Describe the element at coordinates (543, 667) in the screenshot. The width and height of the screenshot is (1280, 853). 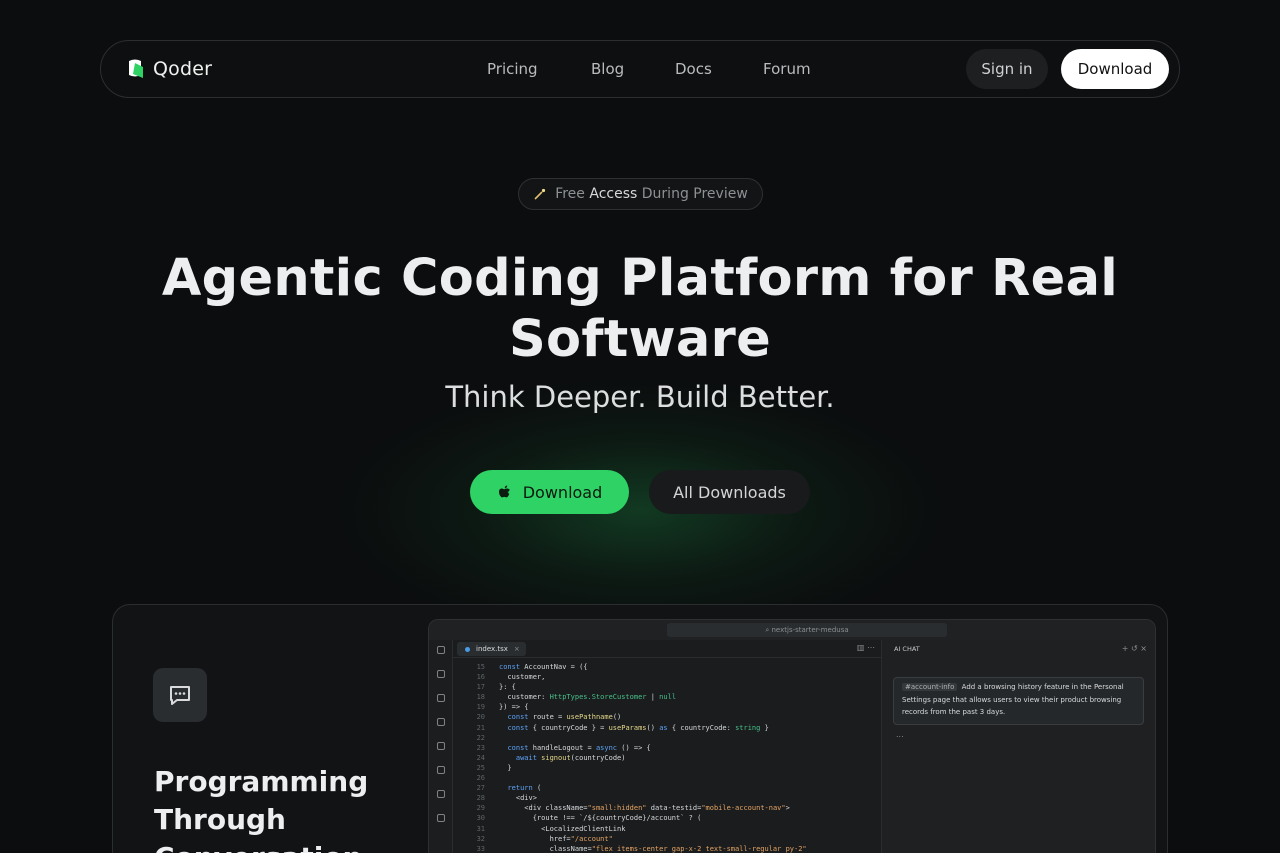
I see `code-text: const AccountNav = ({` at that location.